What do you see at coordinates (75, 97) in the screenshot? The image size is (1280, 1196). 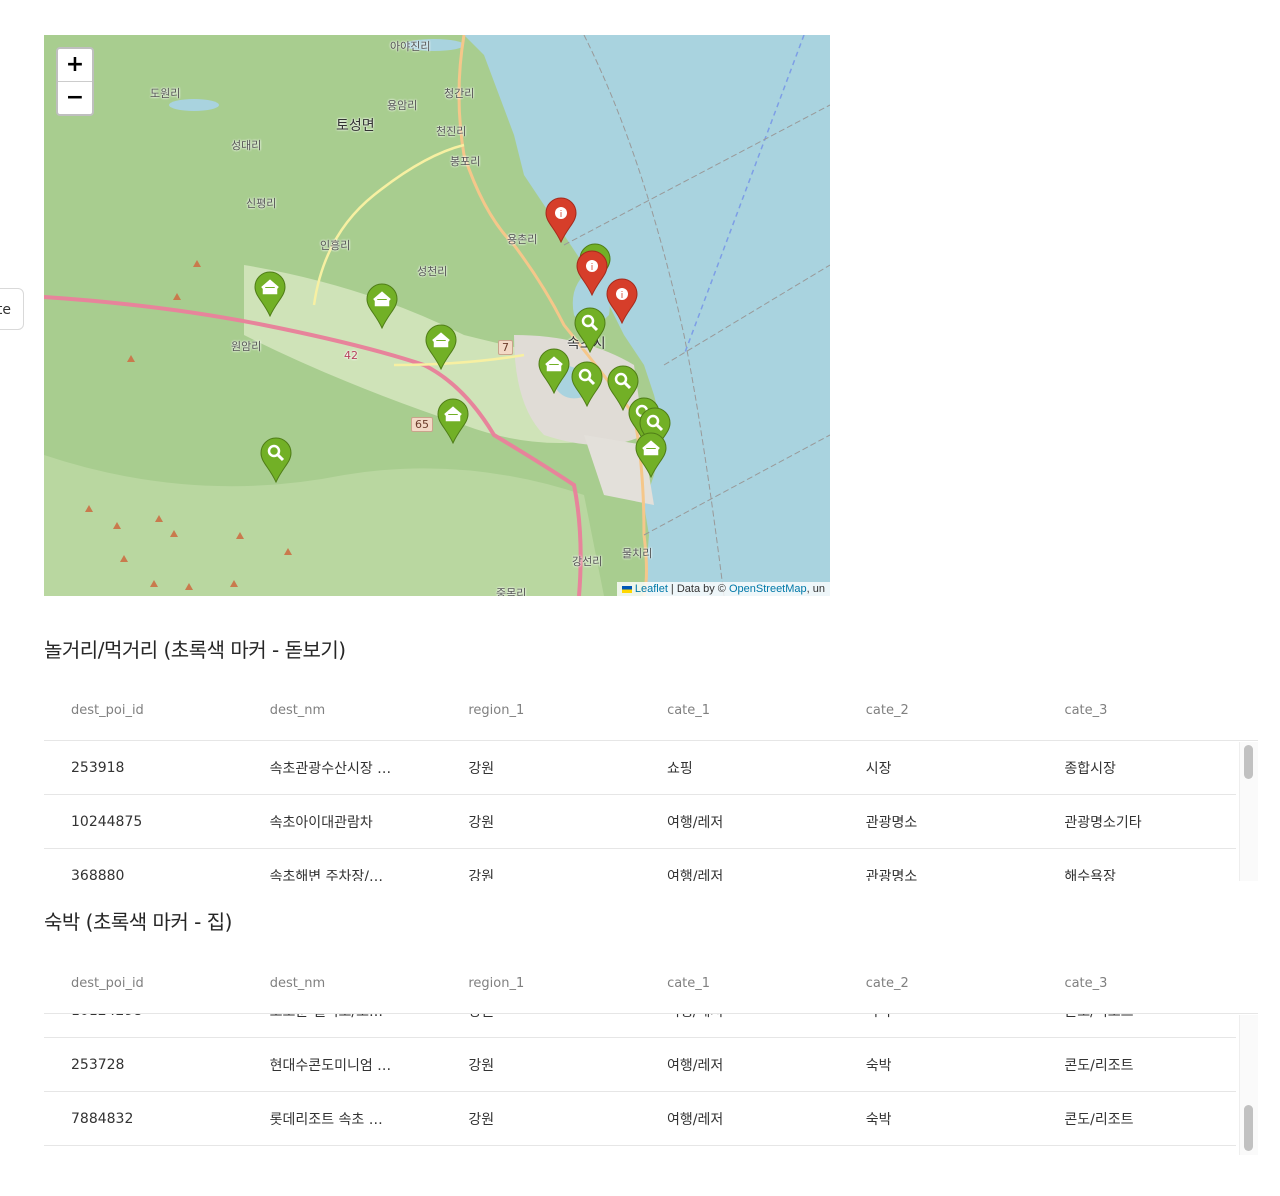 I see `zoom-out-button: −` at bounding box center [75, 97].